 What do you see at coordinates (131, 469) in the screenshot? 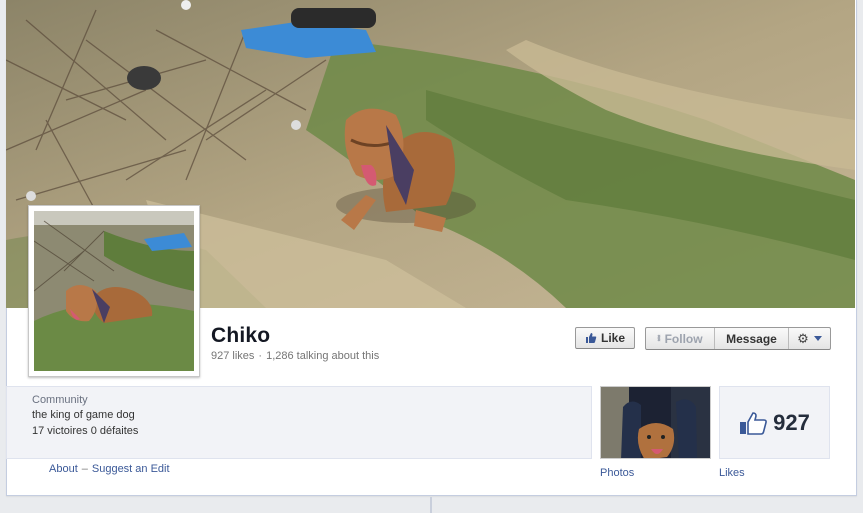
I see `suggest-edit-link: Suggest an Edit` at bounding box center [131, 469].